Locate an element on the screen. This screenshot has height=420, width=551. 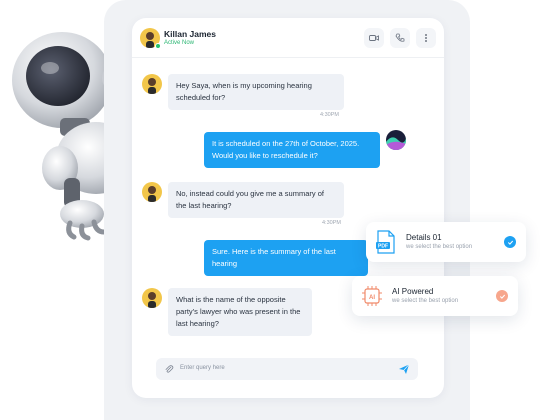
pdf-icon: PDF is located at coordinates (385, 242).